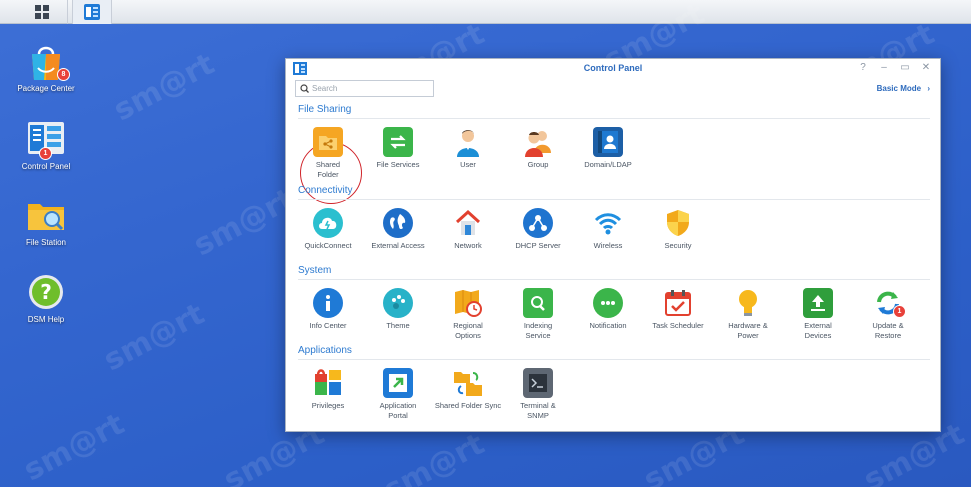 The height and width of the screenshot is (487, 971). I want to click on item-label: QuickConnect, so click(328, 245).